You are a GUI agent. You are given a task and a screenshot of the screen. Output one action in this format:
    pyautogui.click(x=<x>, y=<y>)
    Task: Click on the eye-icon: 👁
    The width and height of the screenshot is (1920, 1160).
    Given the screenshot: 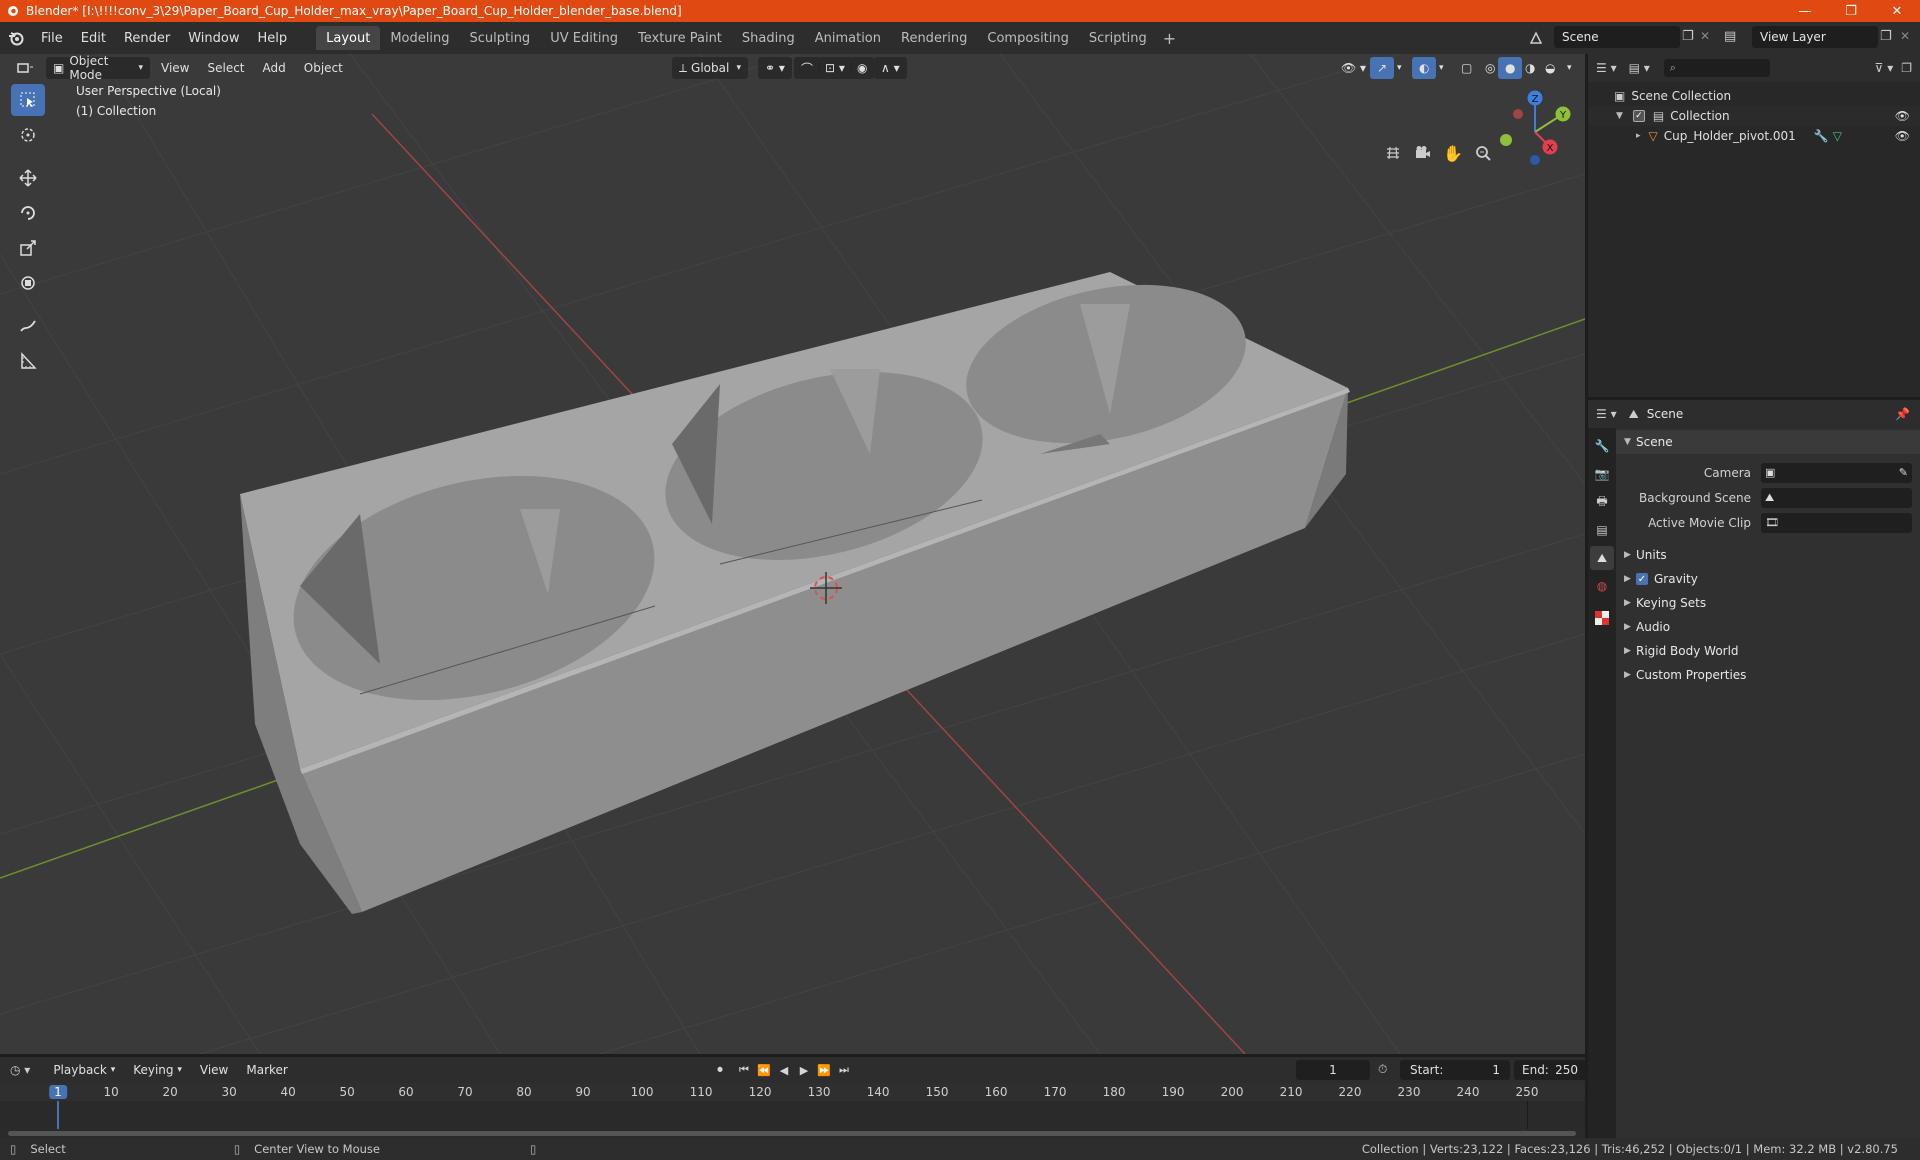 What is the action you would take?
    pyautogui.click(x=1902, y=116)
    